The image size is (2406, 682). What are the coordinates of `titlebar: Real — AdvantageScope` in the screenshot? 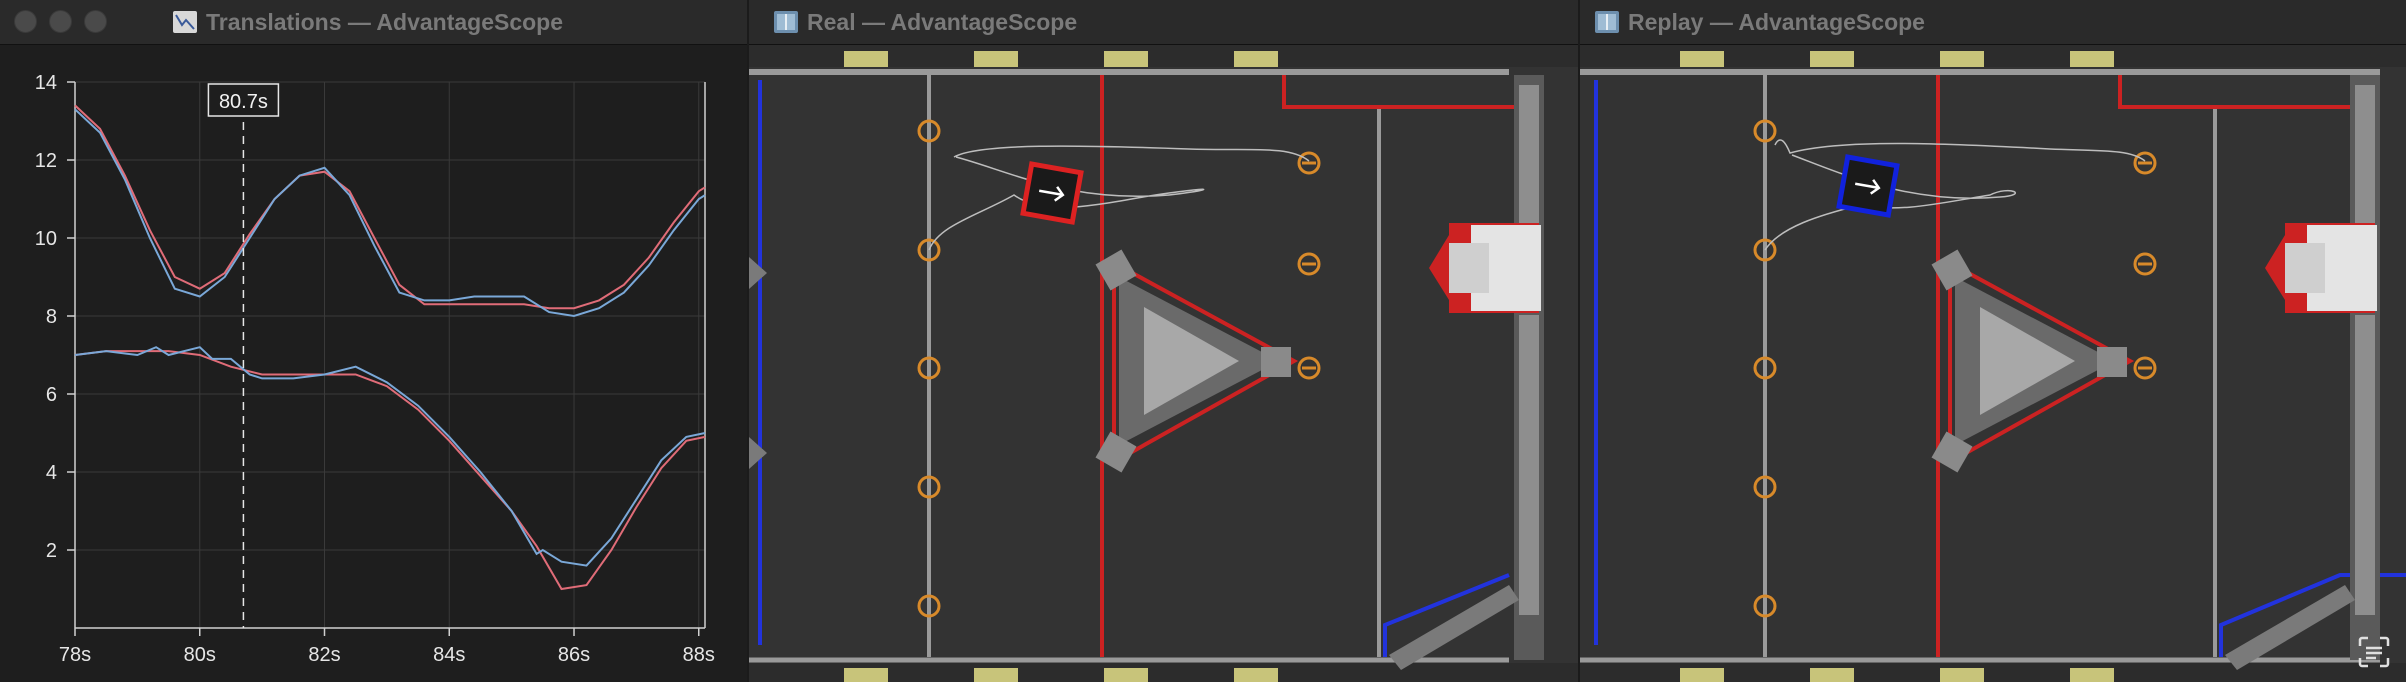 It's located at (1163, 22).